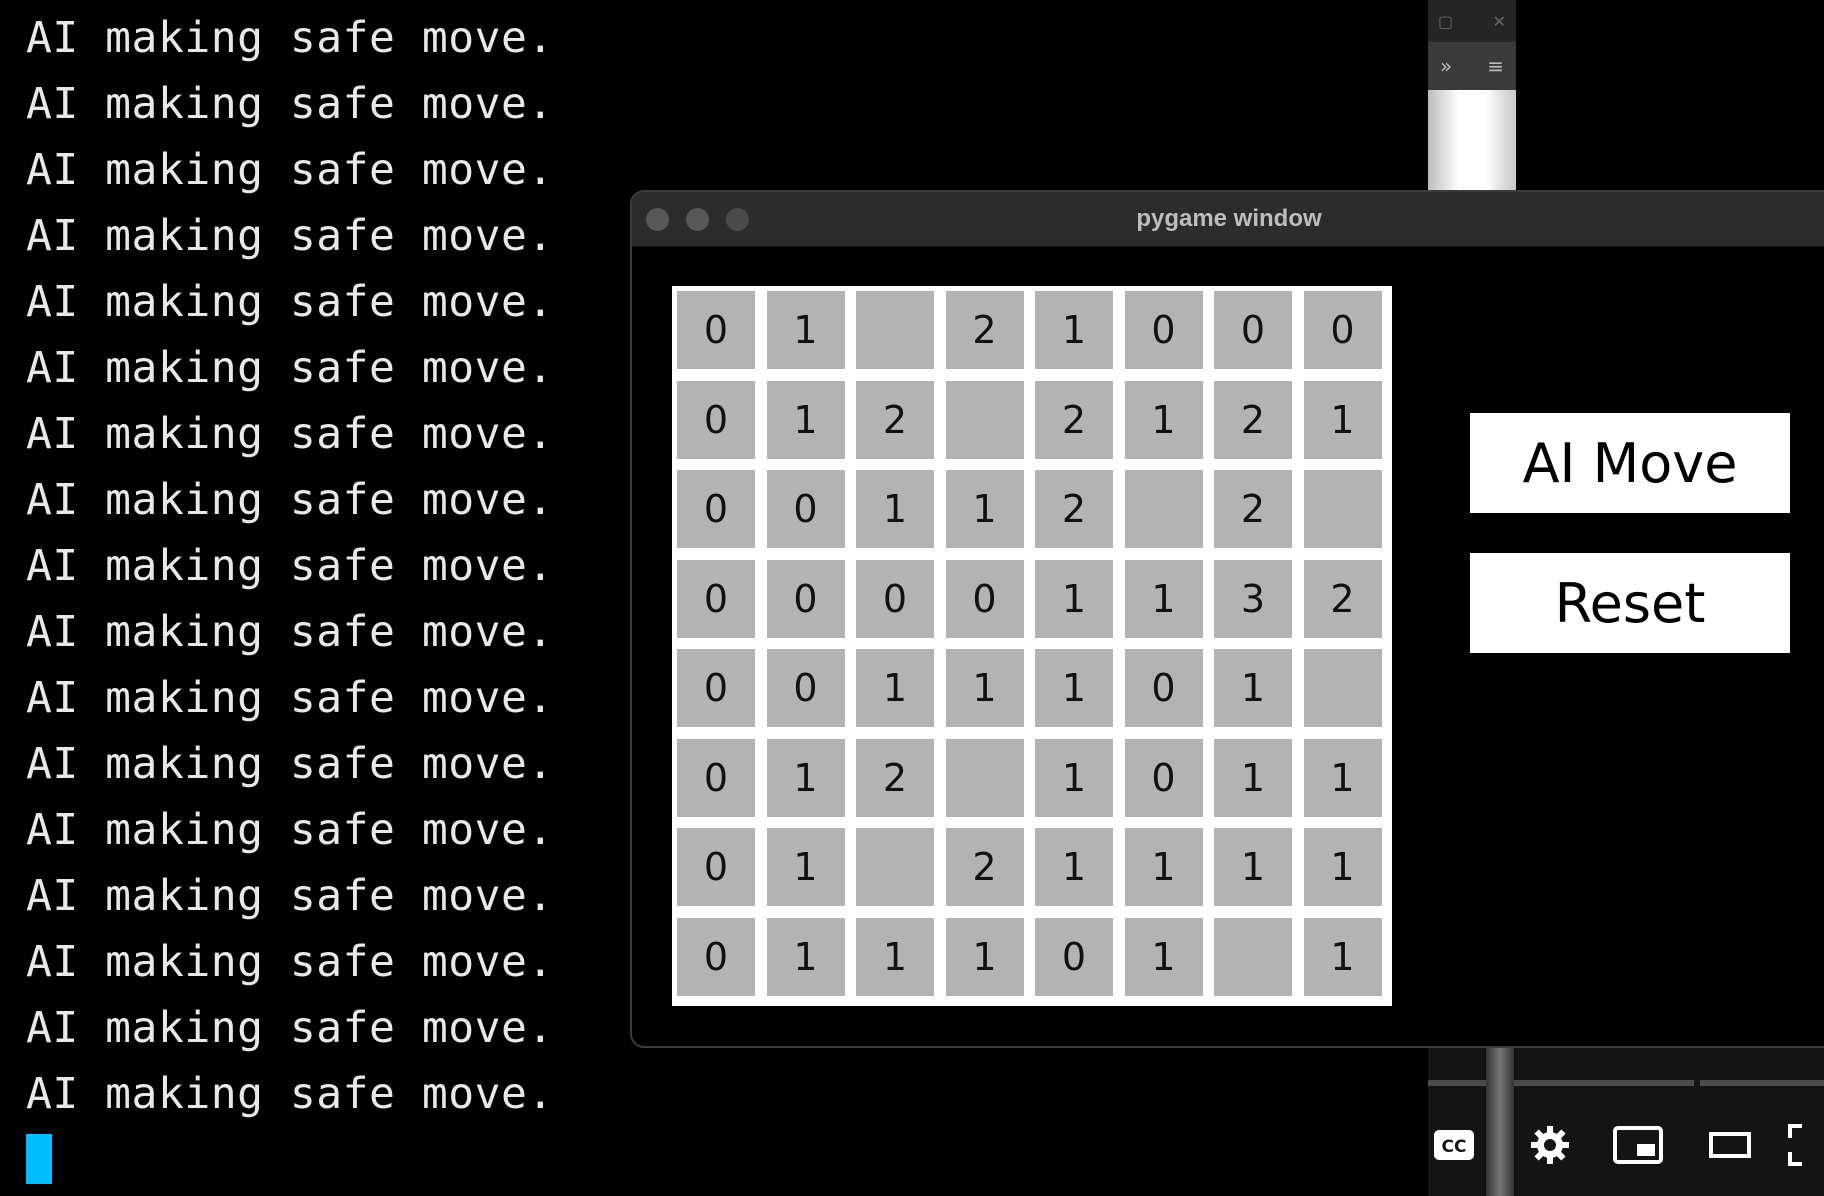  What do you see at coordinates (1638, 1145) in the screenshot?
I see `miniplayer-icon` at bounding box center [1638, 1145].